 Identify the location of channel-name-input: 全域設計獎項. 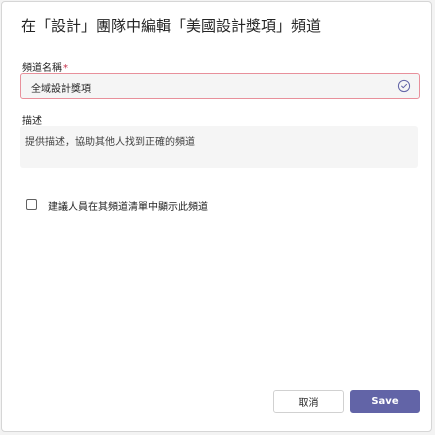
(220, 86).